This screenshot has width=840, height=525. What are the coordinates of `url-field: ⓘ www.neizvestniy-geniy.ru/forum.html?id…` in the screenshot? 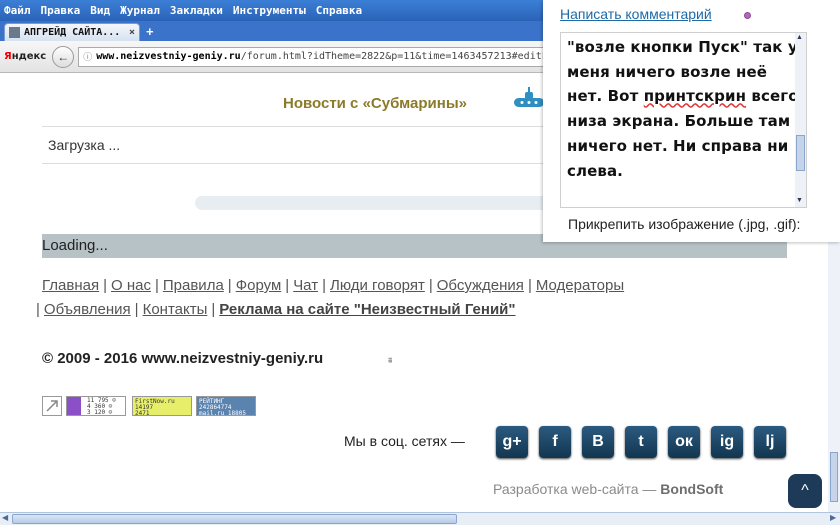 It's located at (328, 56).